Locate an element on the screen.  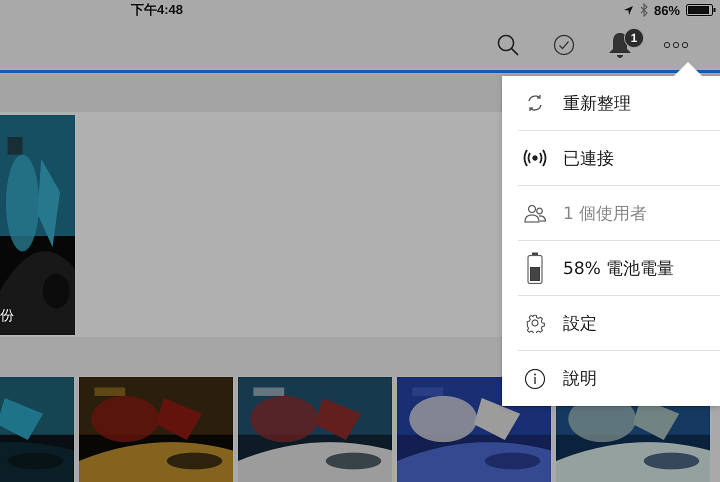
menu-item: 已連接 is located at coordinates (619, 158).